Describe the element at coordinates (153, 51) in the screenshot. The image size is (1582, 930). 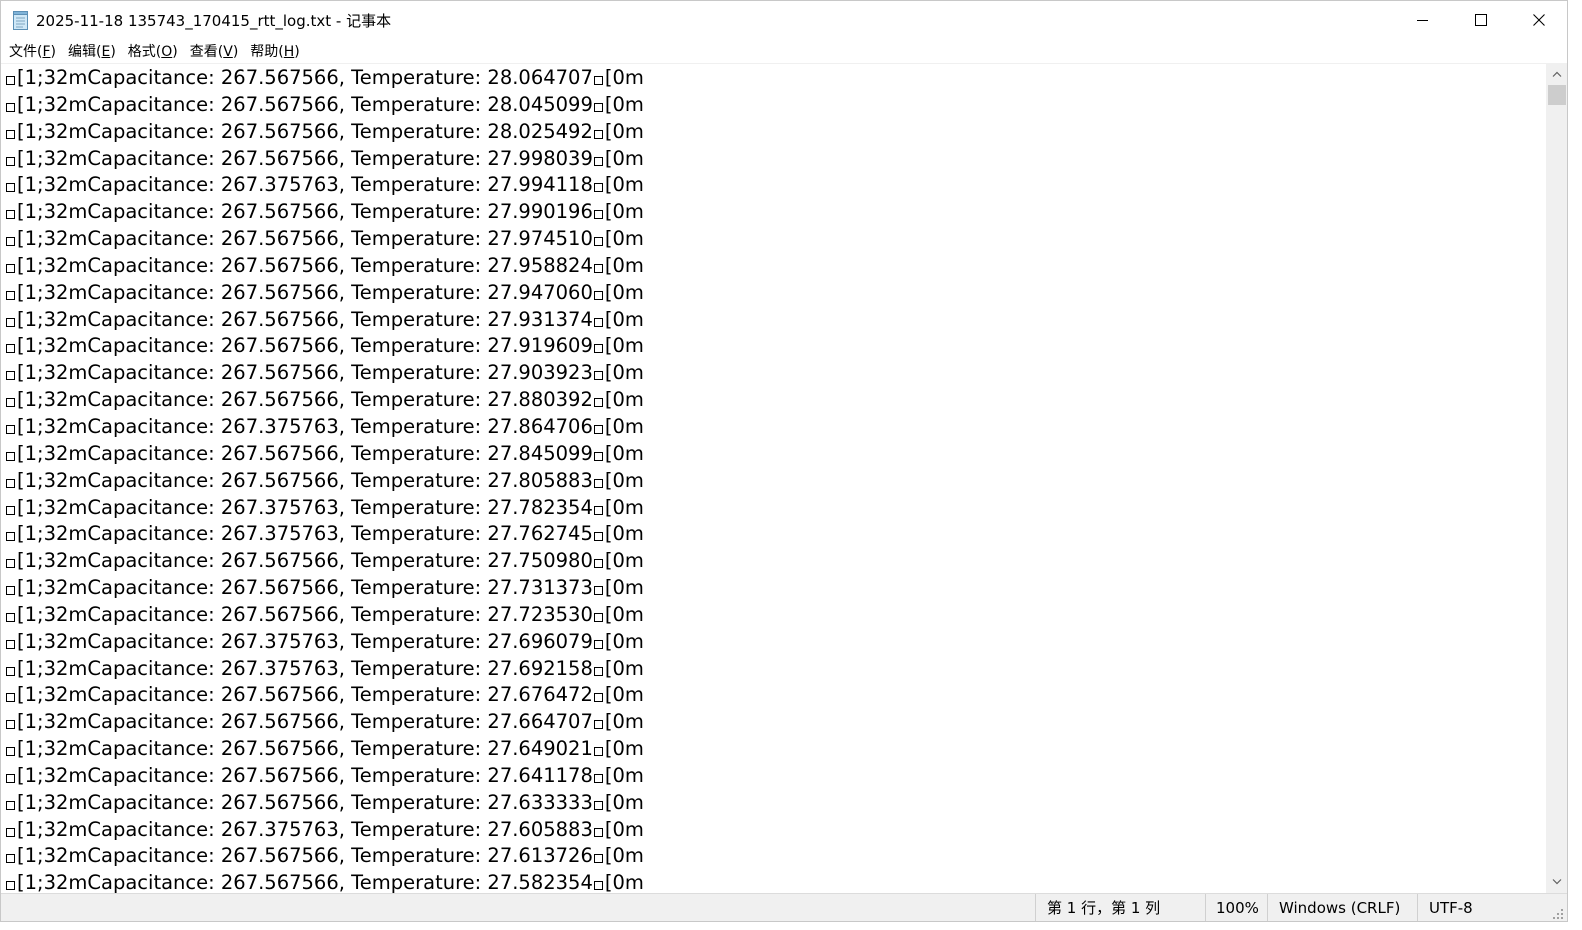
I see `menu-format: 格式(O)` at that location.